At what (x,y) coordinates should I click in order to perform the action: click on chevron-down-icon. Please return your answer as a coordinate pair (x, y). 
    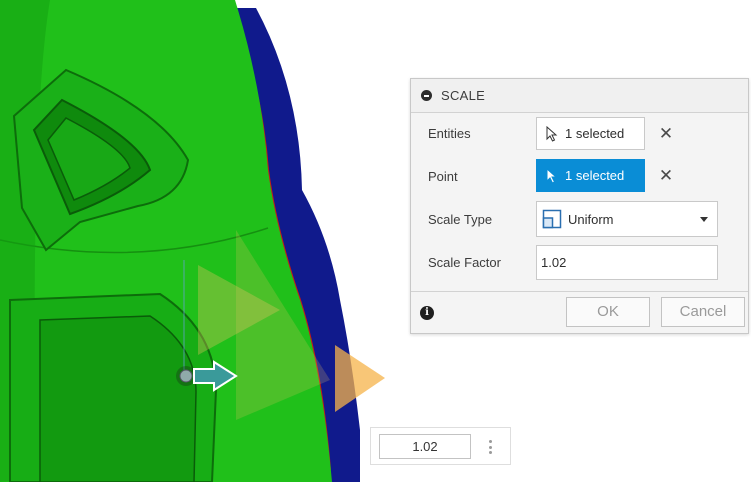
    Looking at the image, I should click on (704, 219).